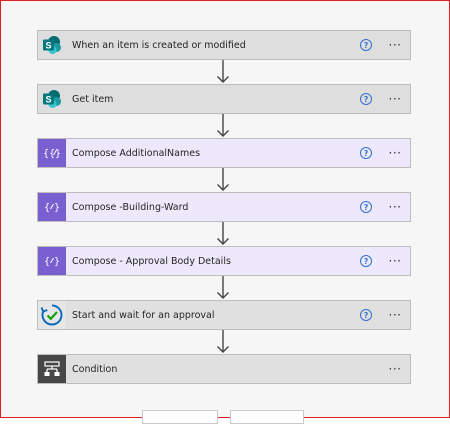  I want to click on step-label: Get item, so click(93, 99).